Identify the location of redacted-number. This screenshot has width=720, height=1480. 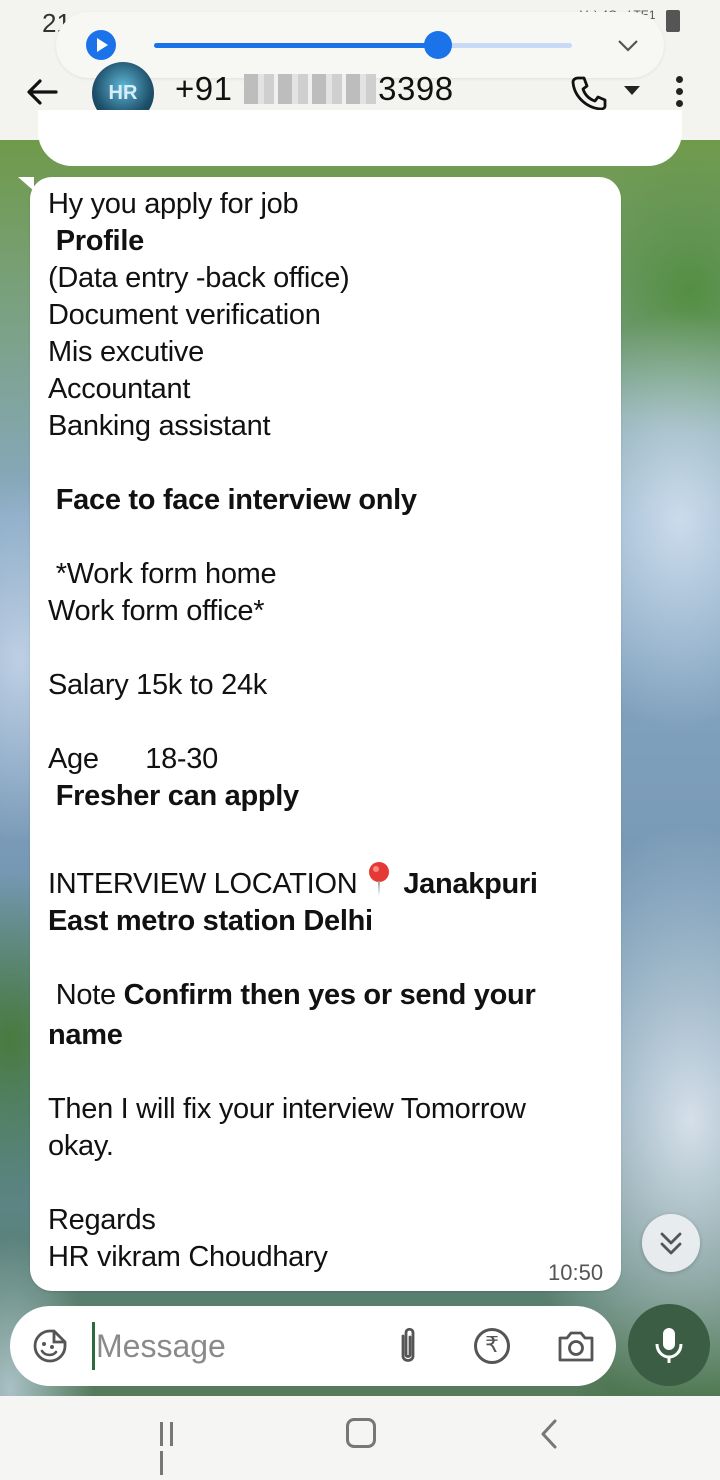
(310, 89).